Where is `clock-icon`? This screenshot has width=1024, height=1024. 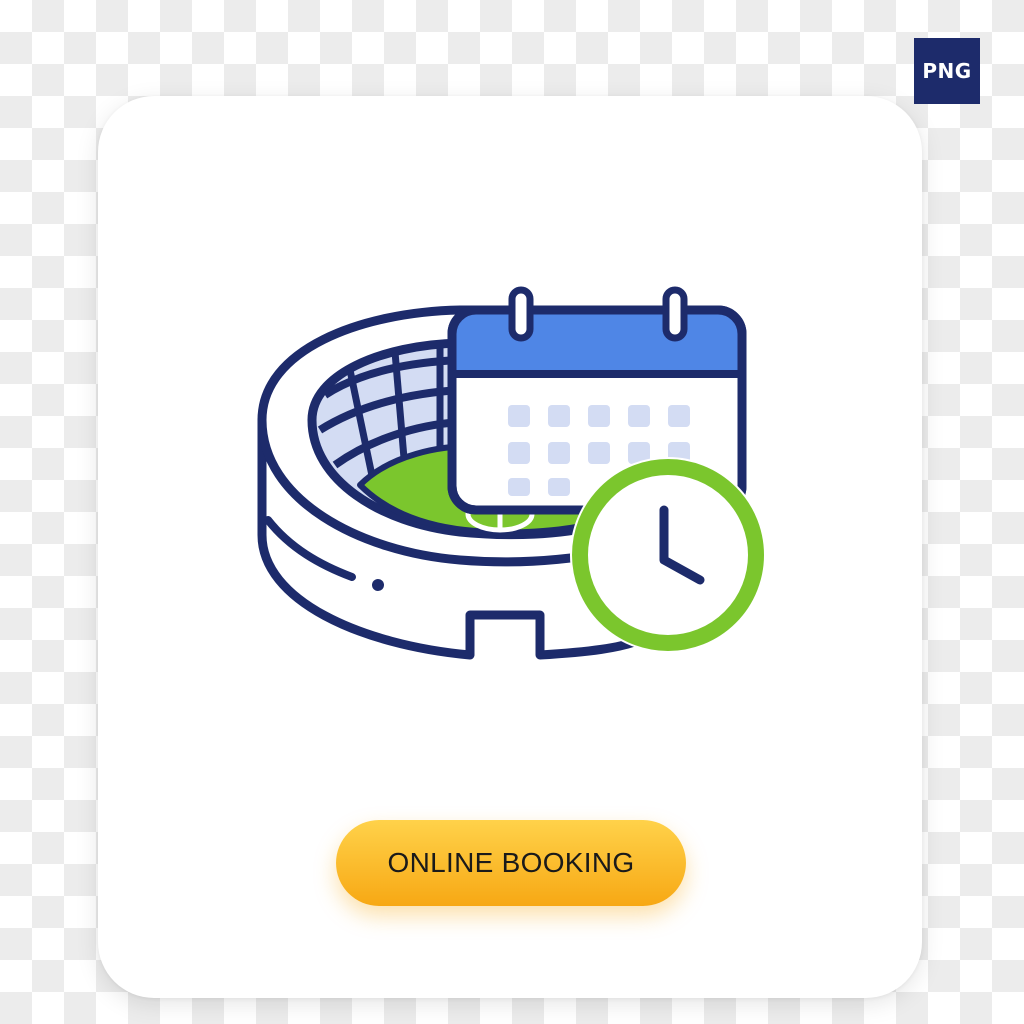 clock-icon is located at coordinates (668, 555).